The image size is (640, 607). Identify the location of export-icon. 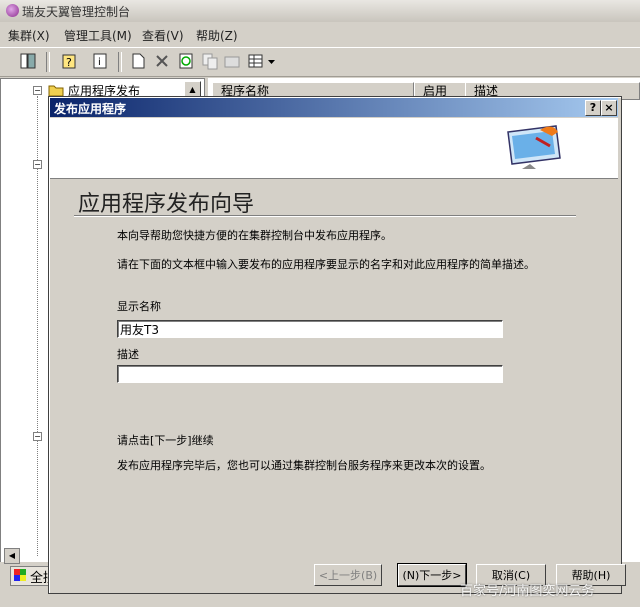
(232, 61).